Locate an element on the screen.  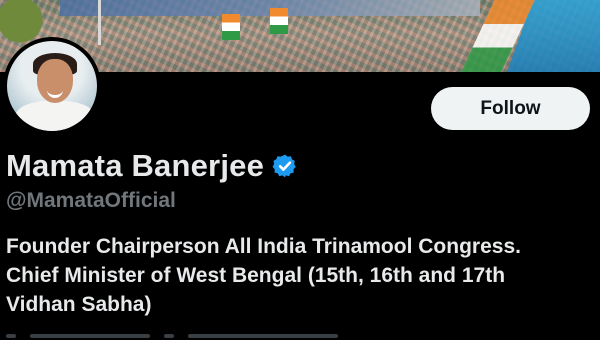
display-name: Mamata Banerjee is located at coordinates (135, 165).